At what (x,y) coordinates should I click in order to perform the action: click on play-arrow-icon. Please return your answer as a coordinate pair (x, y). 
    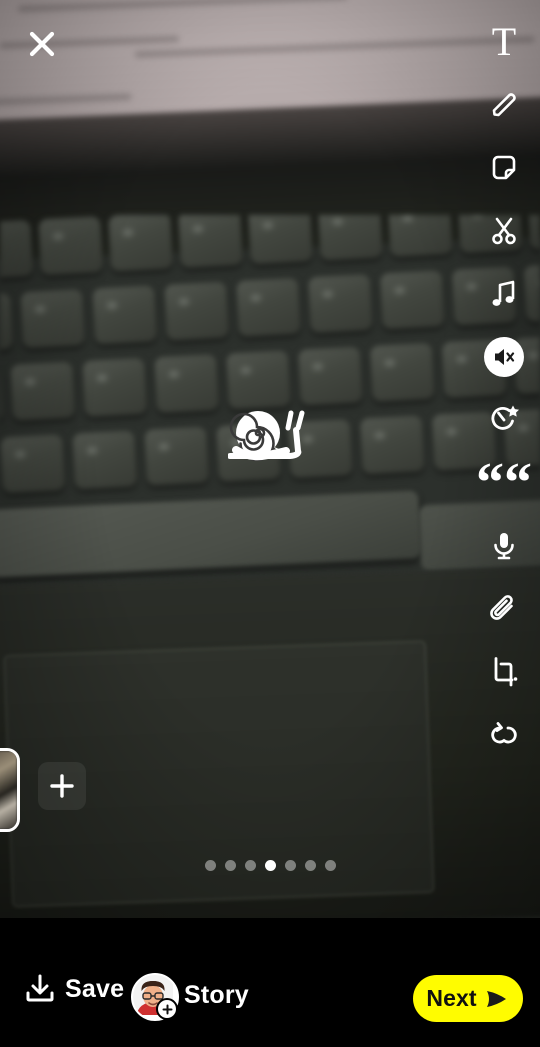
    Looking at the image, I should click on (496, 998).